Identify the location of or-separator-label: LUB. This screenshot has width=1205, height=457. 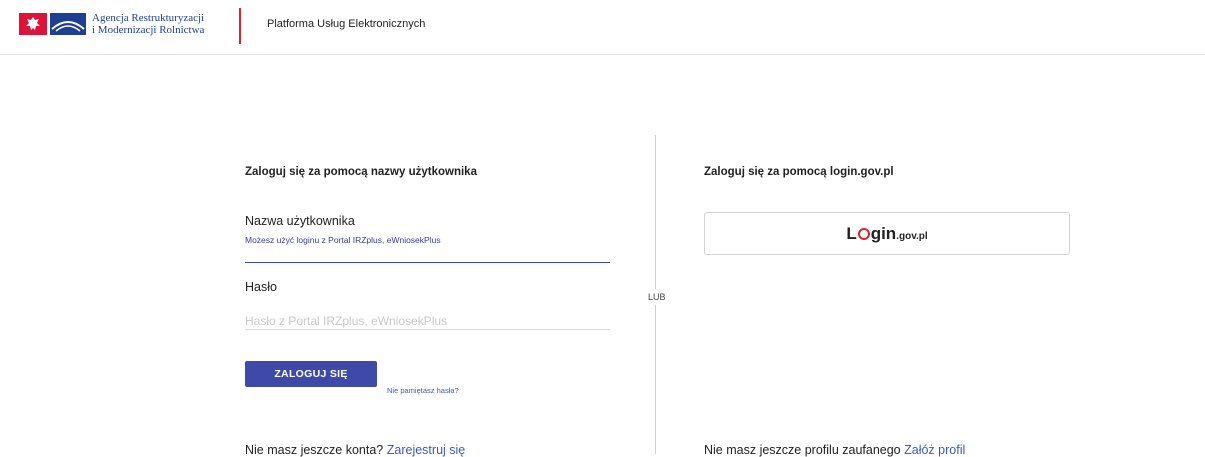
(657, 297).